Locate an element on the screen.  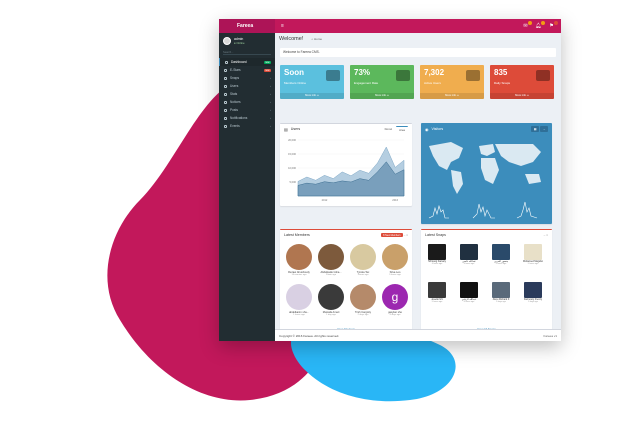
flag-icon: ⚑ is located at coordinates (553, 25).